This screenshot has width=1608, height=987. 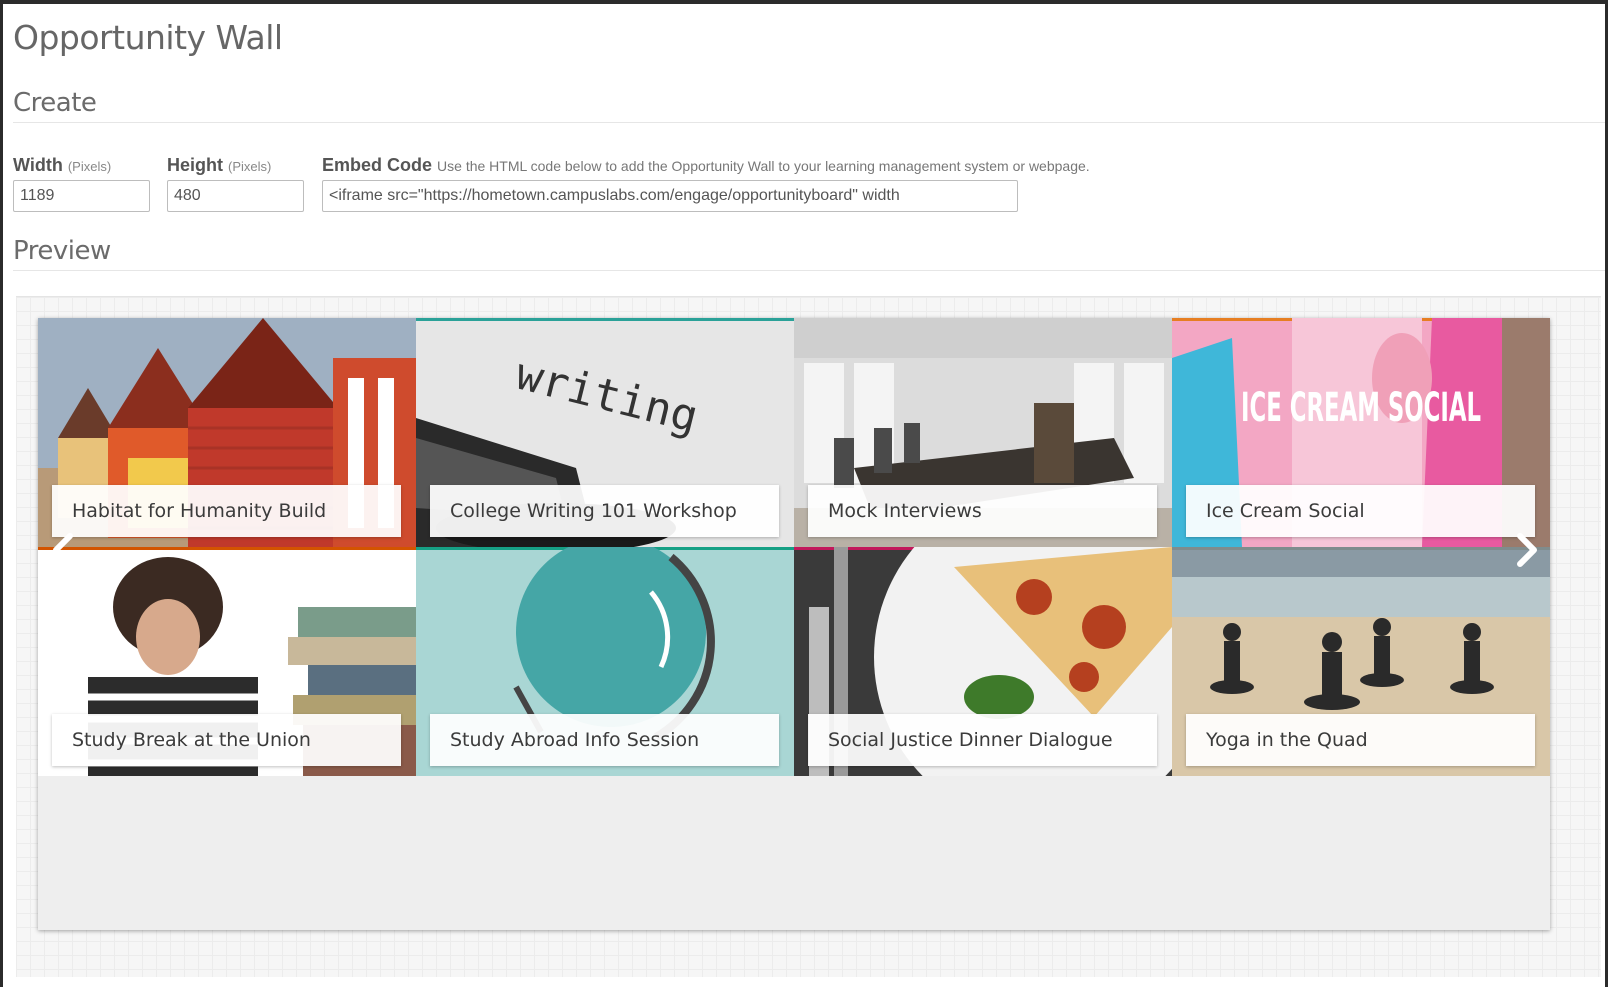 What do you see at coordinates (235, 196) in the screenshot?
I see `height-input` at bounding box center [235, 196].